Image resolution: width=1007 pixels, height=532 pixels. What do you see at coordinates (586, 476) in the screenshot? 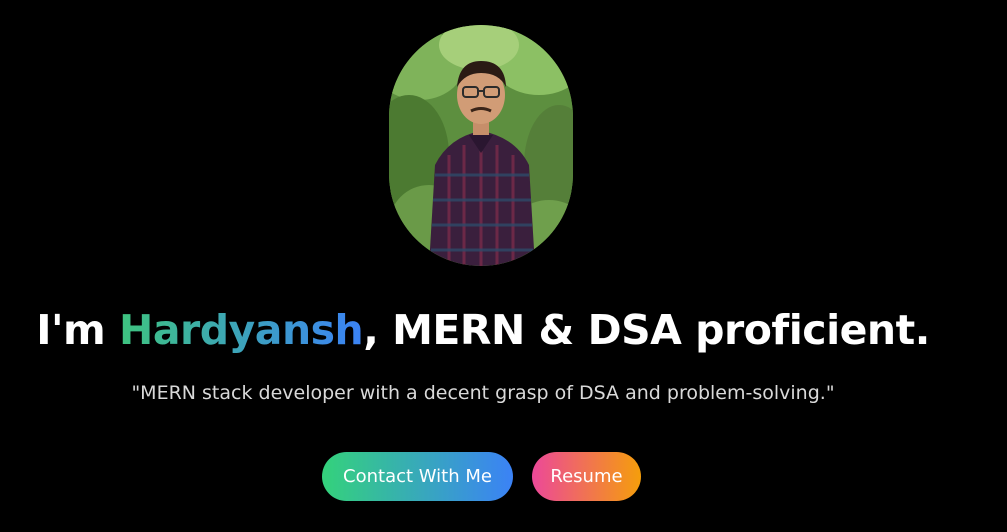
I see `resume-button: Resume` at bounding box center [586, 476].